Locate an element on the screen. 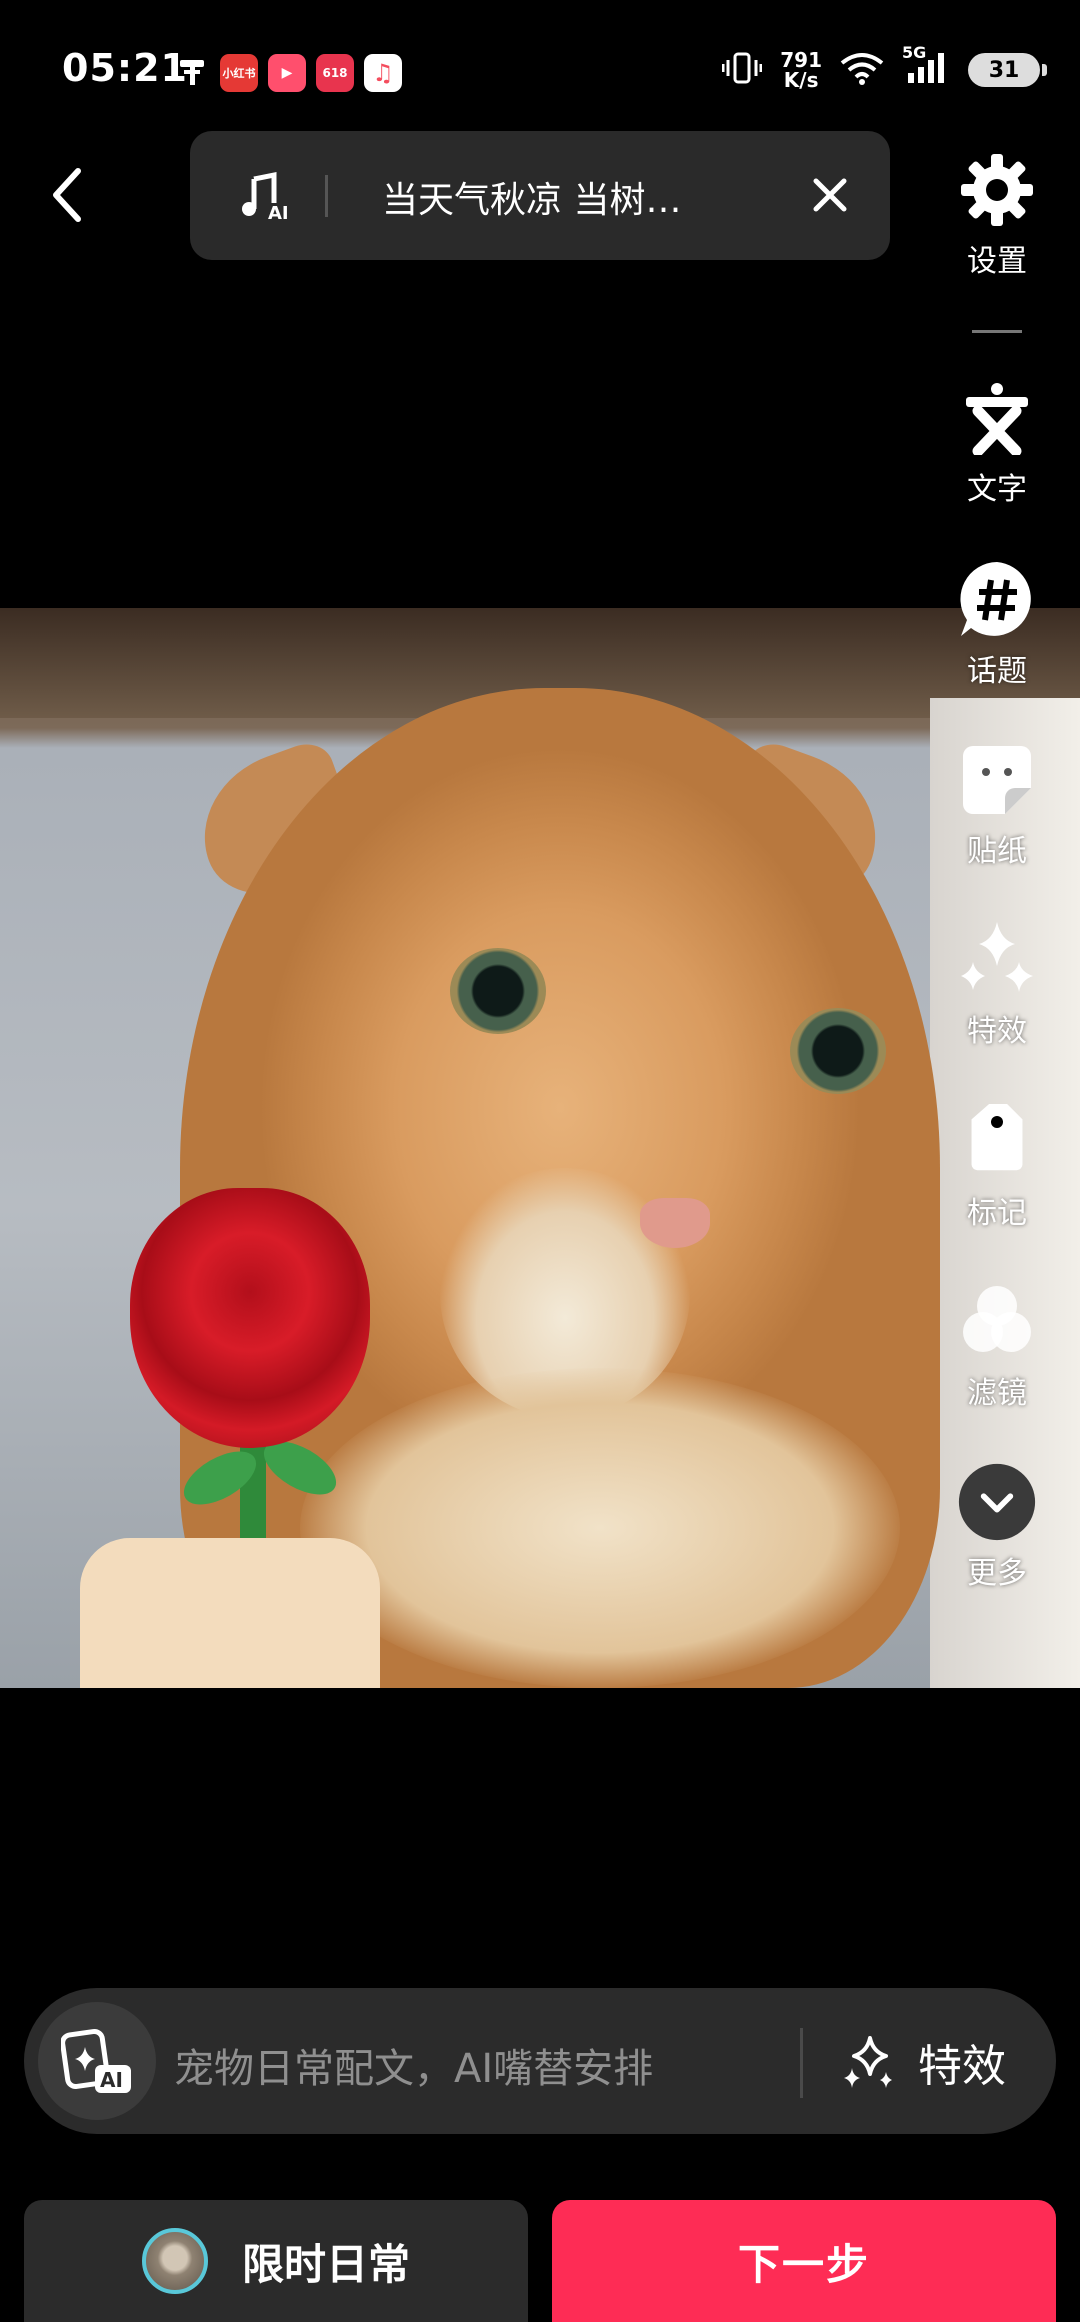 This screenshot has width=1080, height=2322. chevron-down-icon is located at coordinates (997, 1502).